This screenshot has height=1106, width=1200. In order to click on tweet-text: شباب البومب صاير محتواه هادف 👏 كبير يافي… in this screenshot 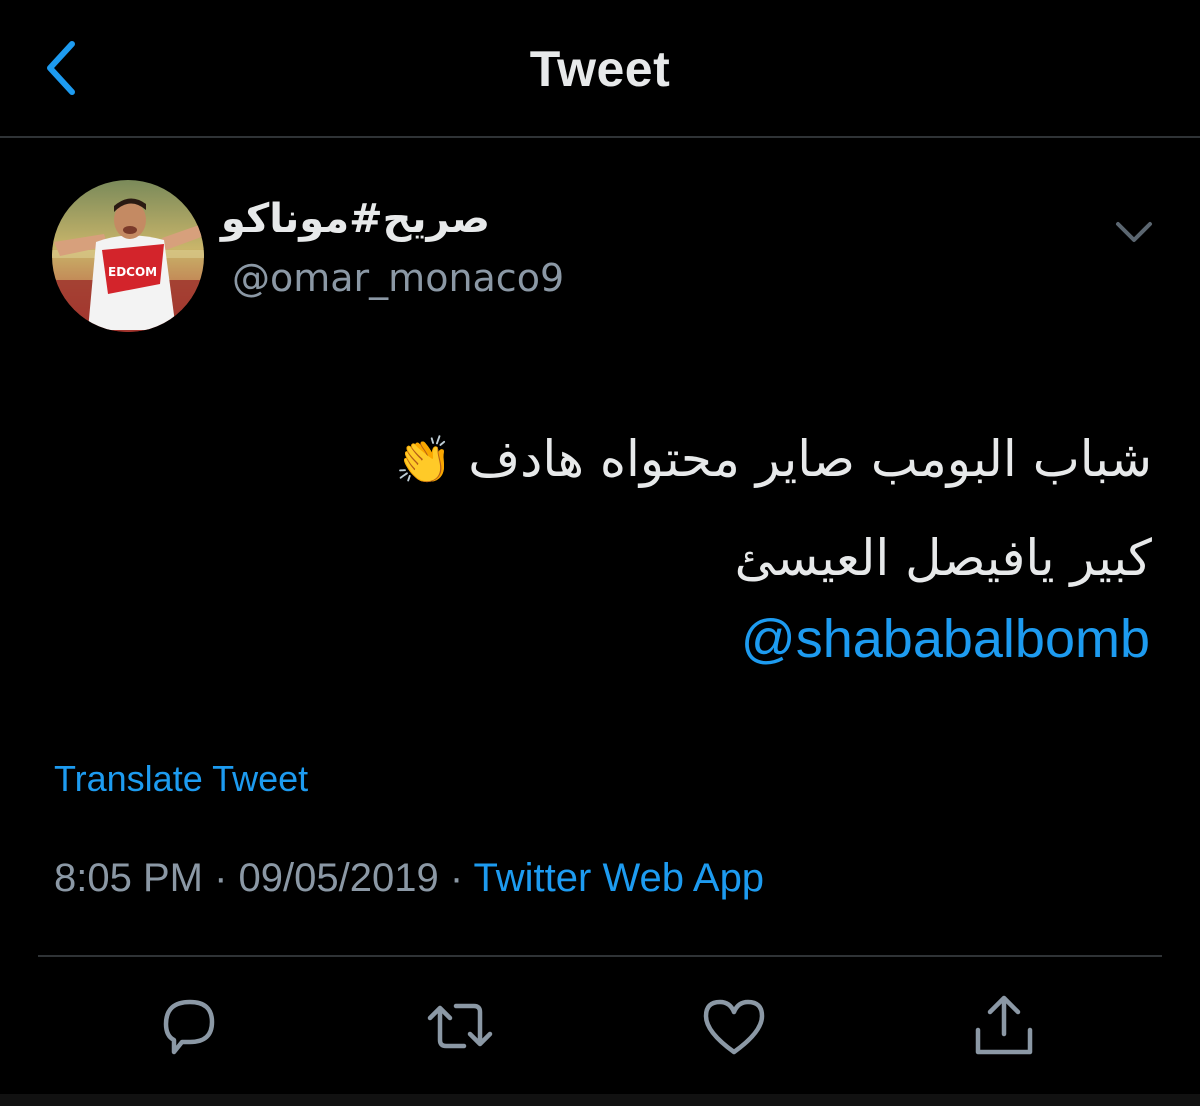, I will do `click(726, 508)`.